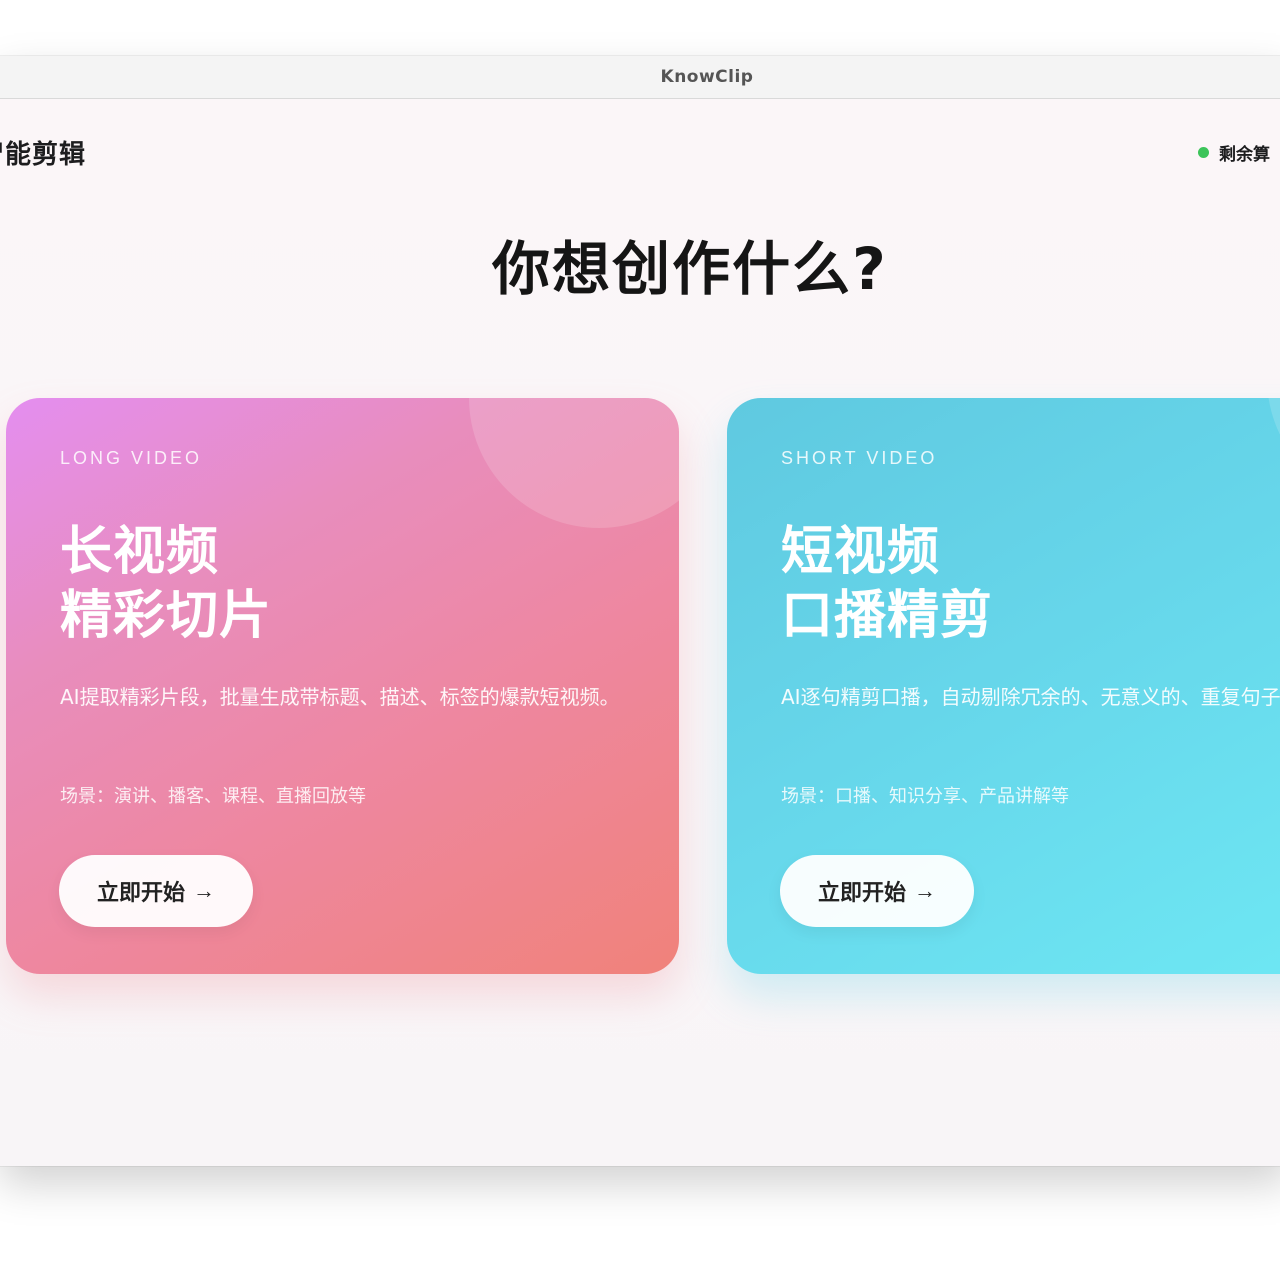 This screenshot has width=1280, height=1278. I want to click on window-title: KnowClip, so click(707, 77).